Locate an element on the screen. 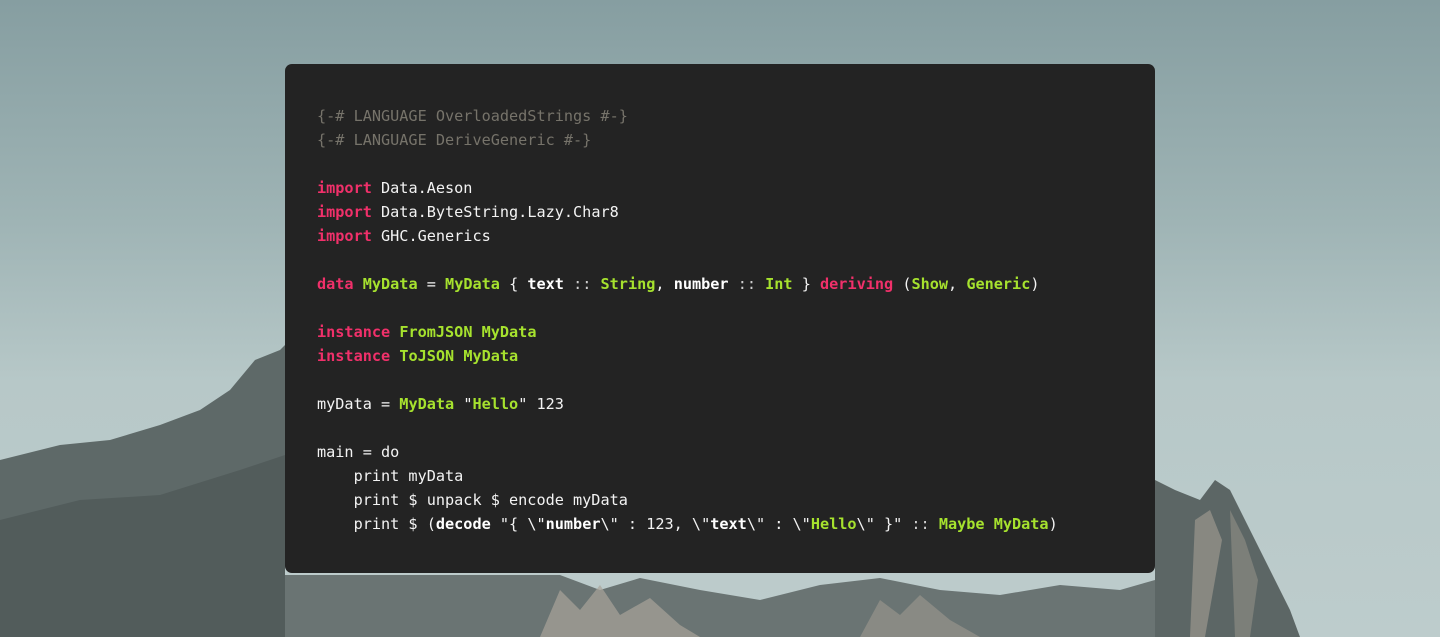  code-token: " is located at coordinates (463, 404).